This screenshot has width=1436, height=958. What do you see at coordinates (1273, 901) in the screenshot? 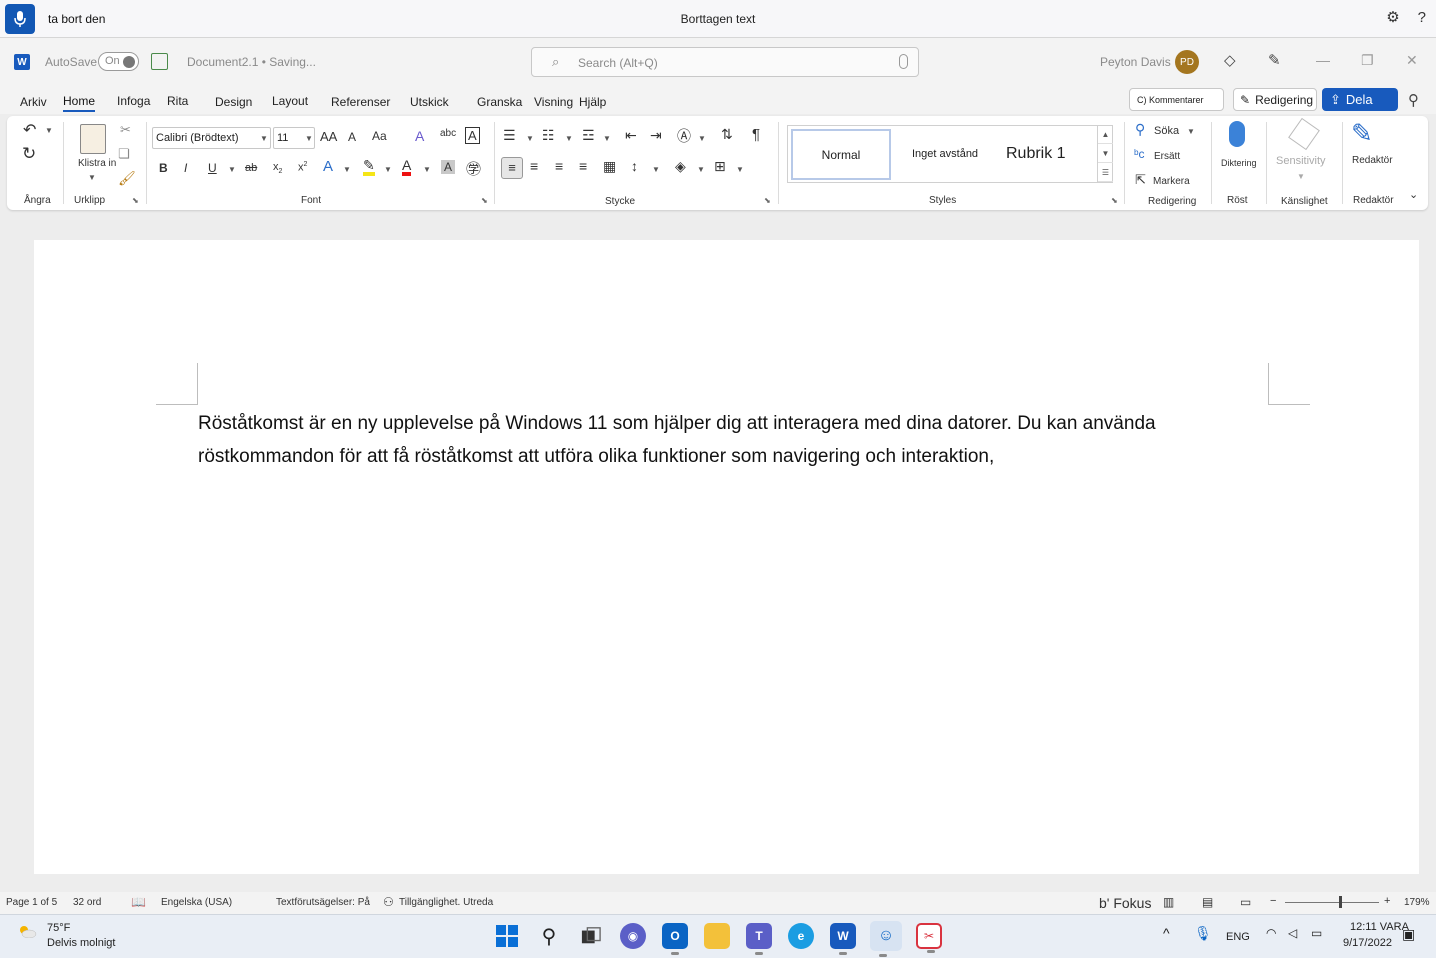
I see `zoom-out-icon: −` at bounding box center [1273, 901].